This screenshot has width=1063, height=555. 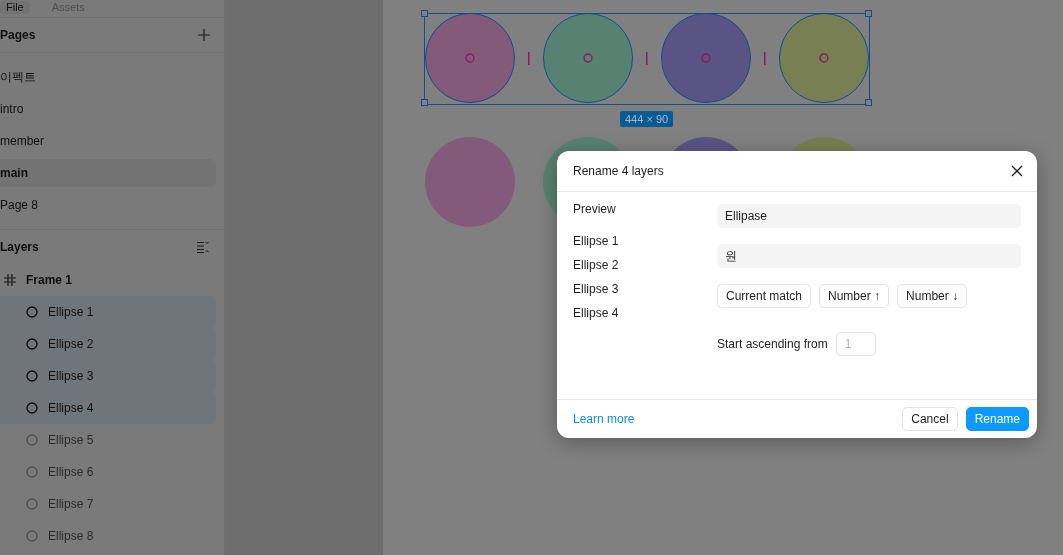 I want to click on layer-item: Frame 1, so click(x=112, y=280).